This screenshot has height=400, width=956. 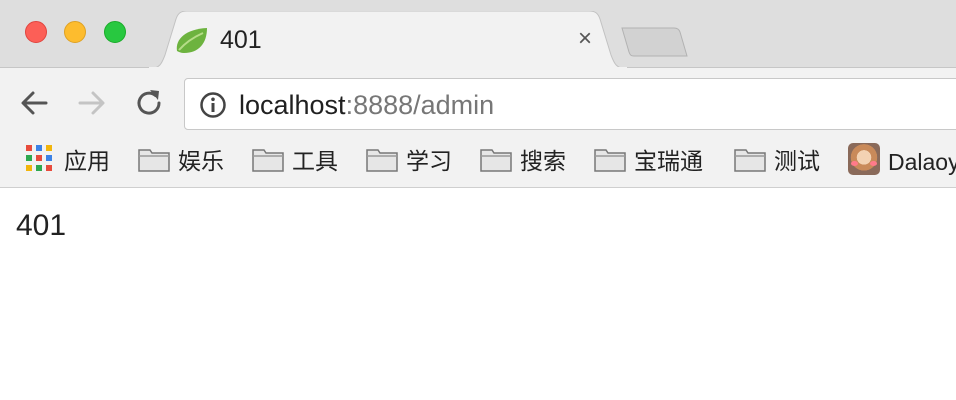 What do you see at coordinates (75, 32) in the screenshot?
I see `minimize-window-button` at bounding box center [75, 32].